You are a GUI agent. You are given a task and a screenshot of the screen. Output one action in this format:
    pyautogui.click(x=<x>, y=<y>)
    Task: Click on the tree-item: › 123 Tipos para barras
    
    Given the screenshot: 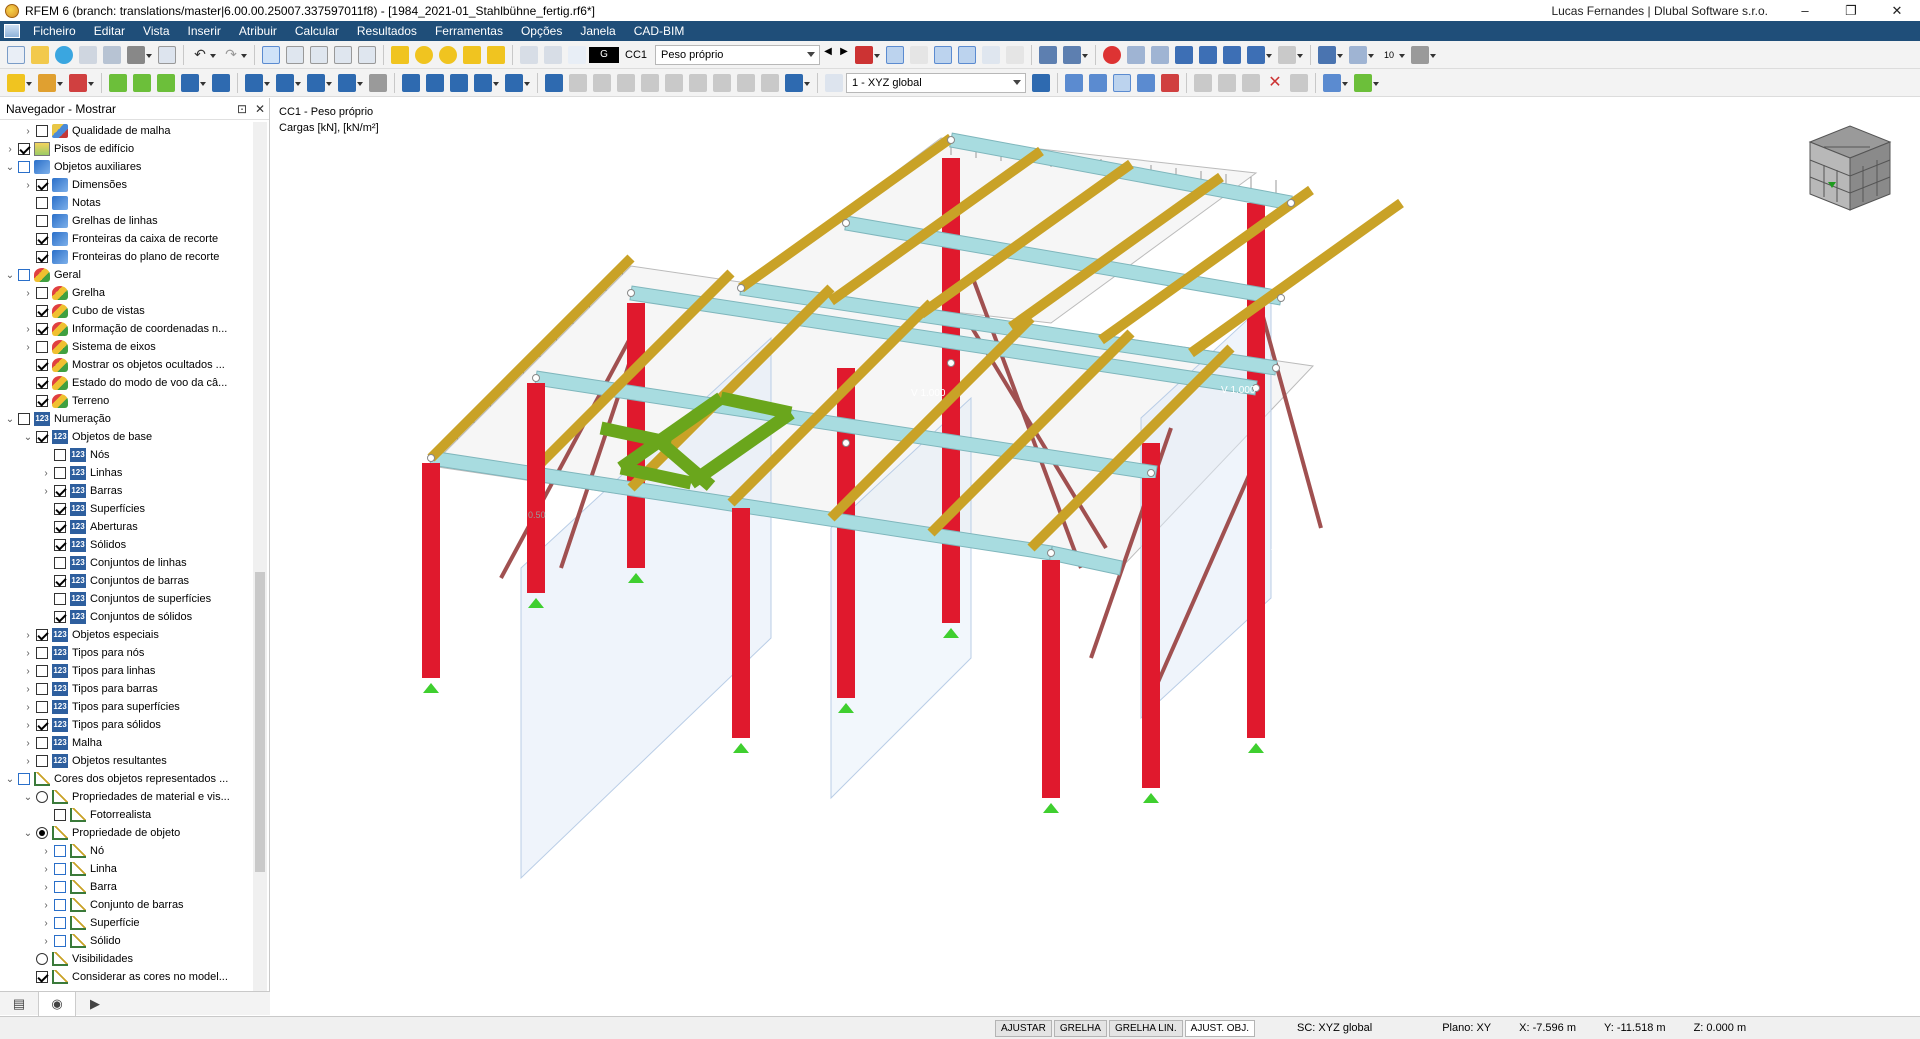 What is the action you would take?
    pyautogui.click(x=126, y=689)
    